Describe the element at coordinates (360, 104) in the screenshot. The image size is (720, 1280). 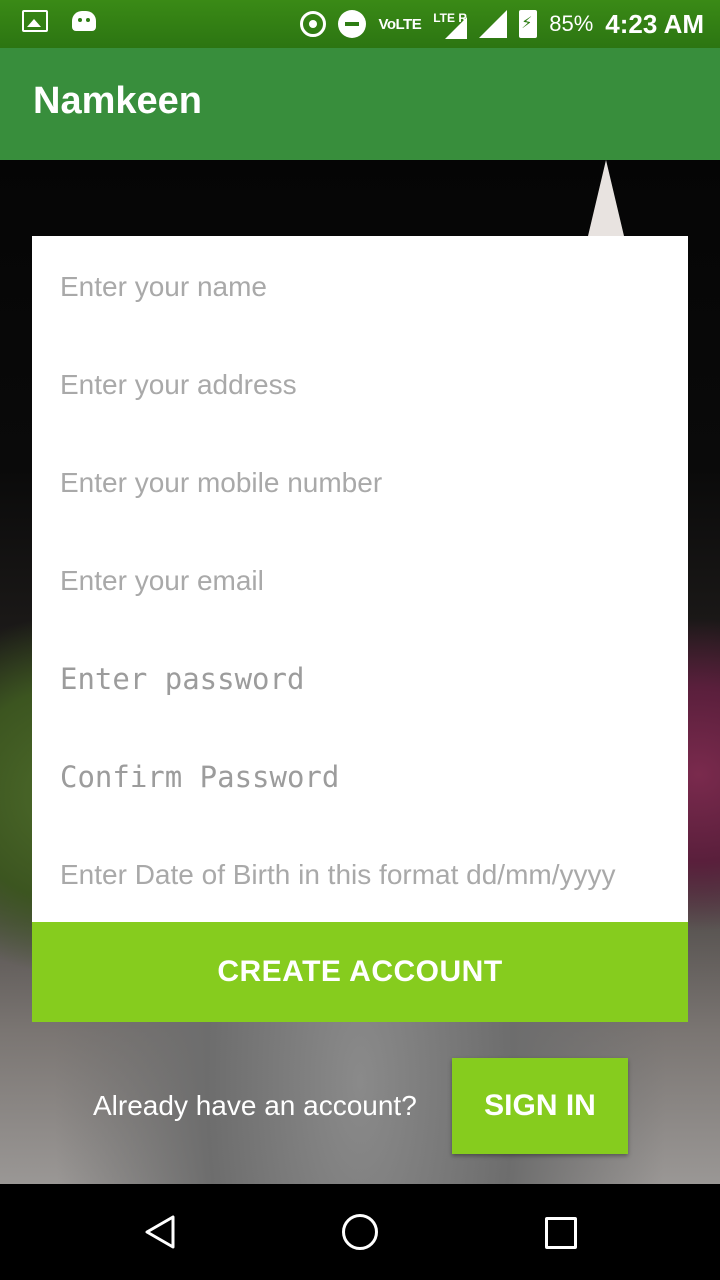
I see `app-bar: Namkeen` at that location.